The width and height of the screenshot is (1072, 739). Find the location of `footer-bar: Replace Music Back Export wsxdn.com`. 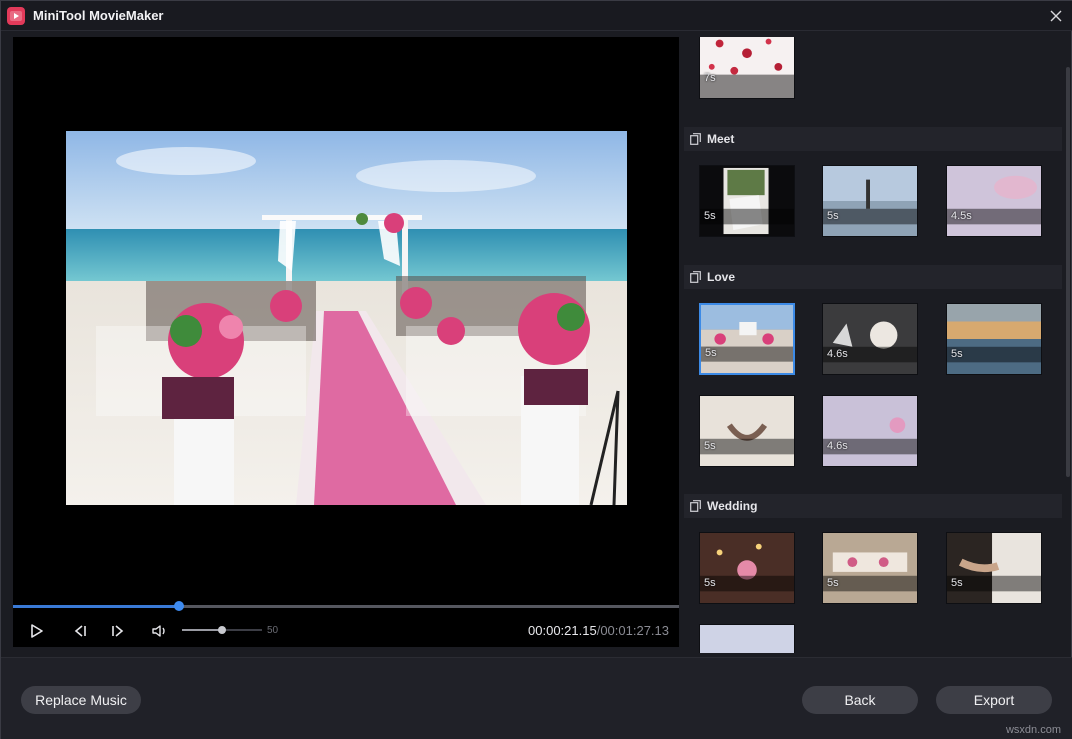

footer-bar: Replace Music Back Export wsxdn.com is located at coordinates (536, 698).